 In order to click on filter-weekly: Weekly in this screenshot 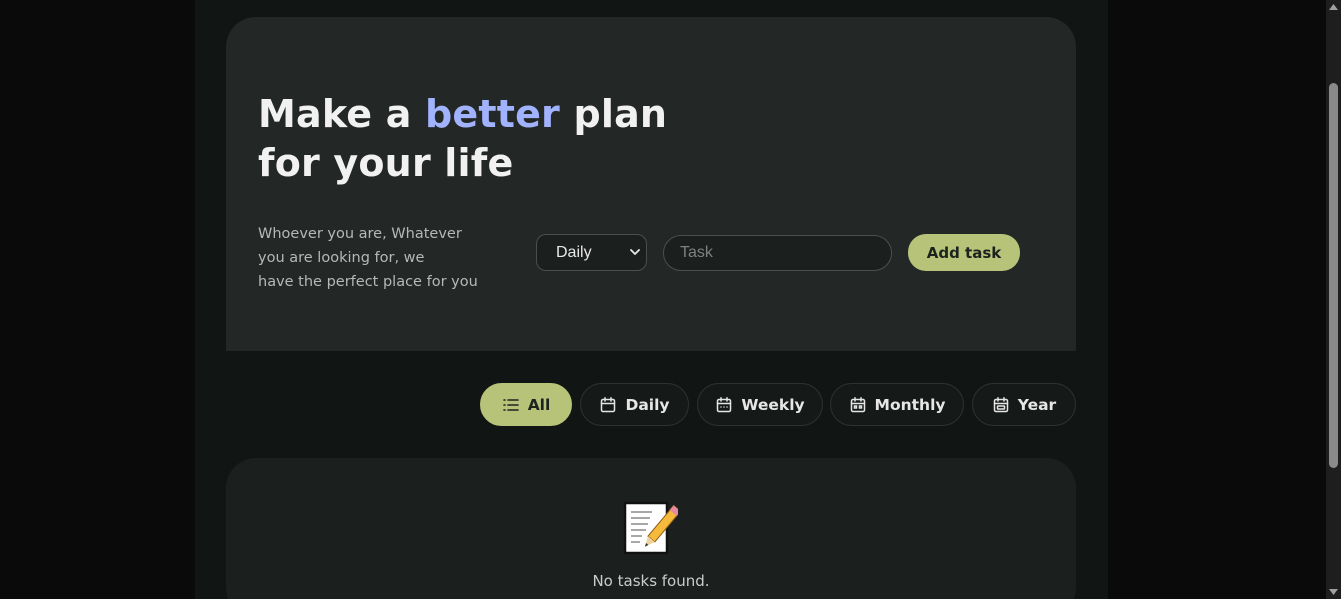, I will do `click(760, 404)`.